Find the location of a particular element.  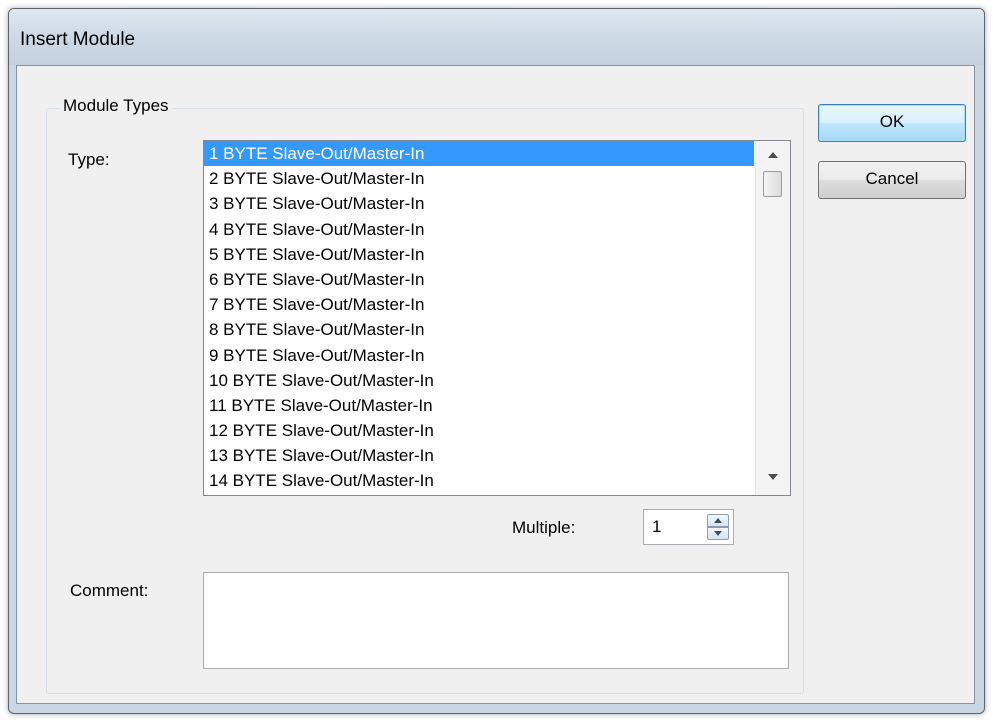

list-item: 12 BYTE Slave-Out/Master-In is located at coordinates (479, 430).